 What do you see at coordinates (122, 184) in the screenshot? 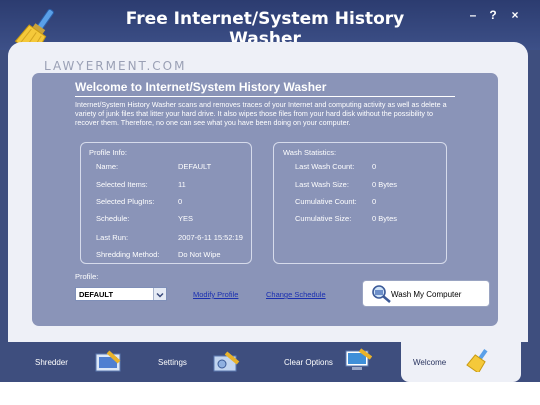
I see `selected-items-label: Selected Items:` at bounding box center [122, 184].